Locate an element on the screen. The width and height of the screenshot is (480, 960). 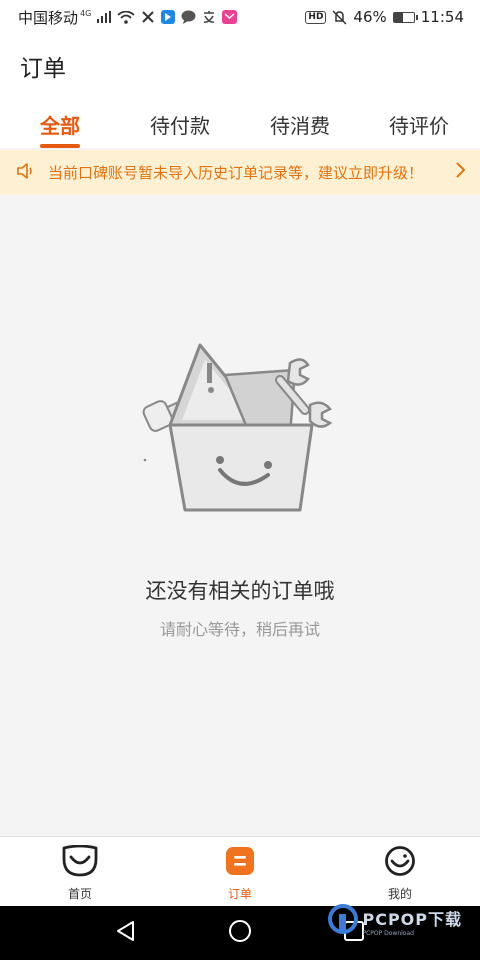
nav-profile: 我的 is located at coordinates (400, 873).